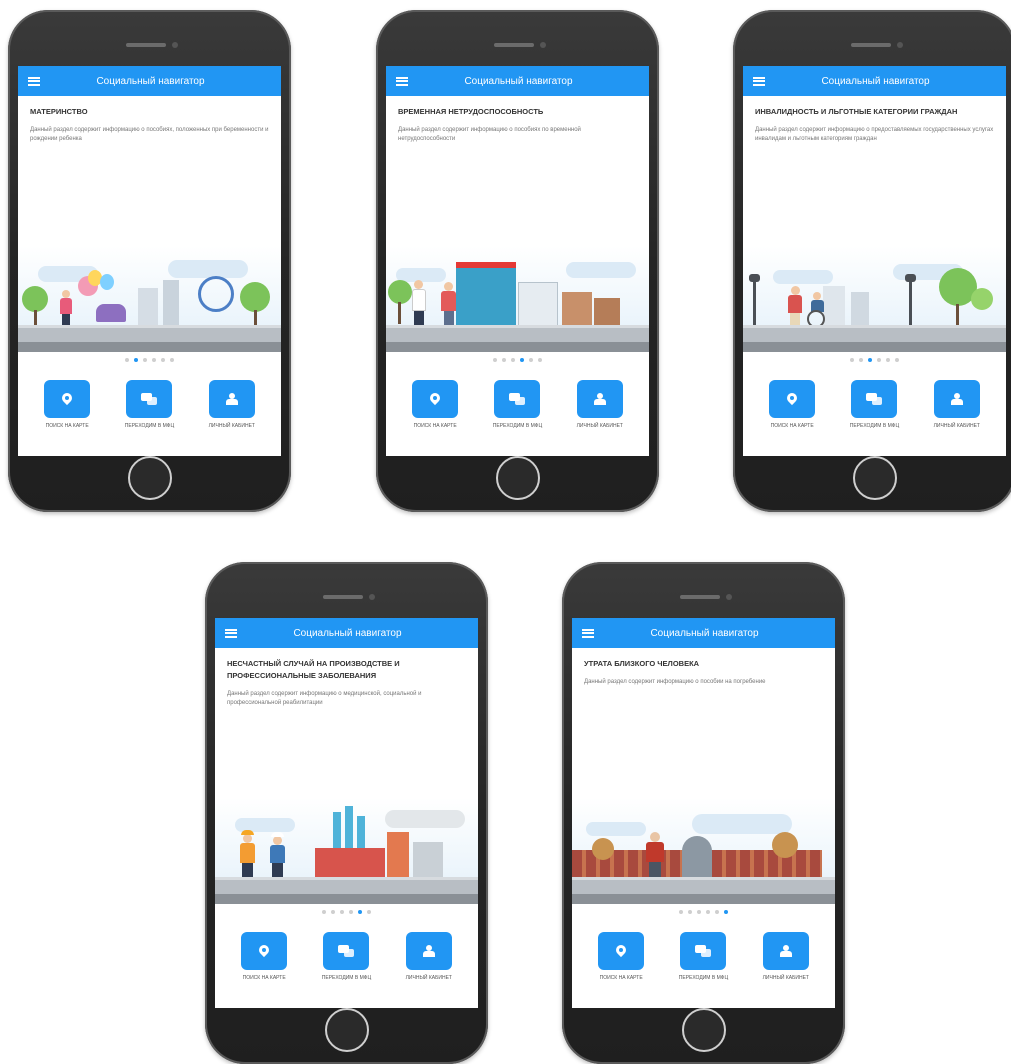  Describe the element at coordinates (149, 294) in the screenshot. I see `illustration-park` at that location.